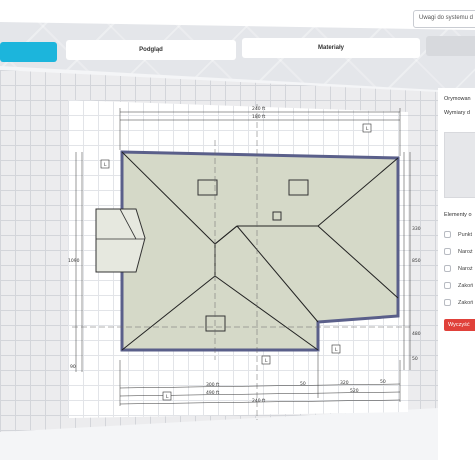 The height and width of the screenshot is (460, 475). Describe the element at coordinates (458, 215) in the screenshot. I see `elements-title: Elementy o` at that location.